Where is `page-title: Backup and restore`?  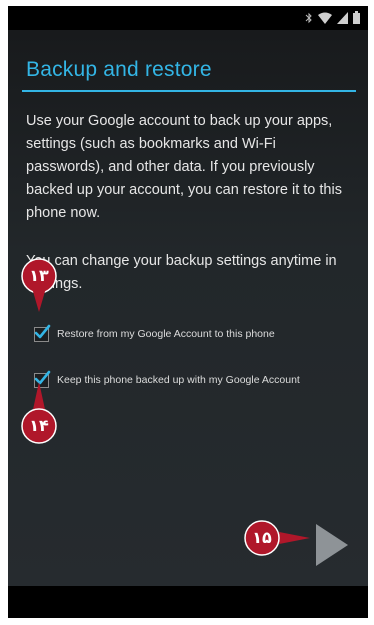
page-title: Backup and restore is located at coordinates (119, 69).